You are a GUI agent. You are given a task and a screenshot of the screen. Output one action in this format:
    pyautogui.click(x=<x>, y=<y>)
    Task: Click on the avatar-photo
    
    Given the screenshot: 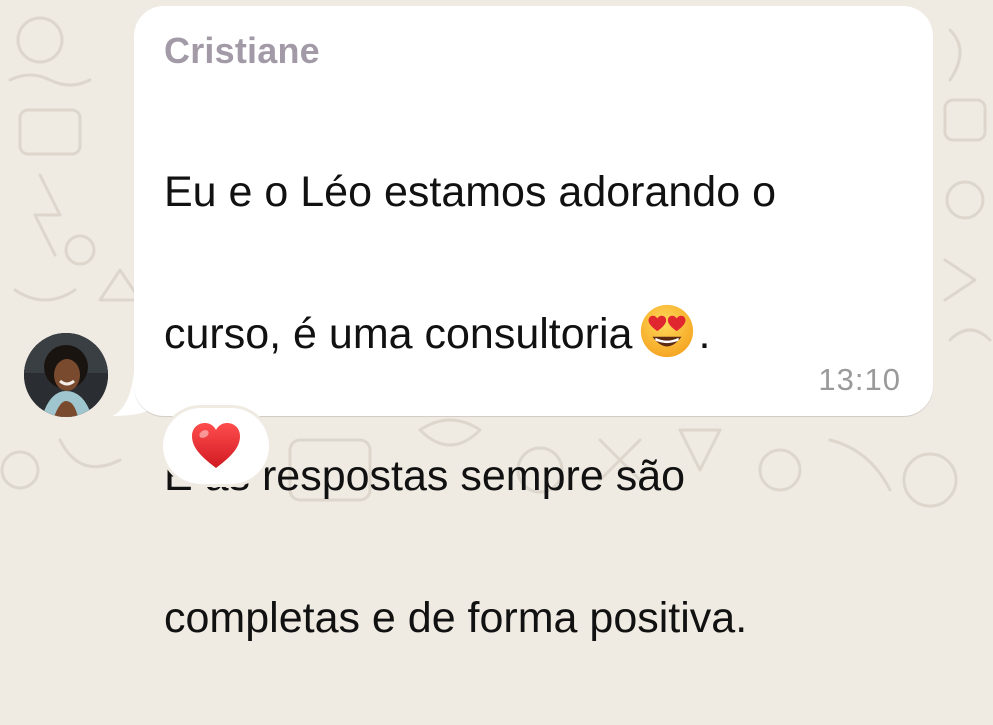 What is the action you would take?
    pyautogui.click(x=66, y=375)
    